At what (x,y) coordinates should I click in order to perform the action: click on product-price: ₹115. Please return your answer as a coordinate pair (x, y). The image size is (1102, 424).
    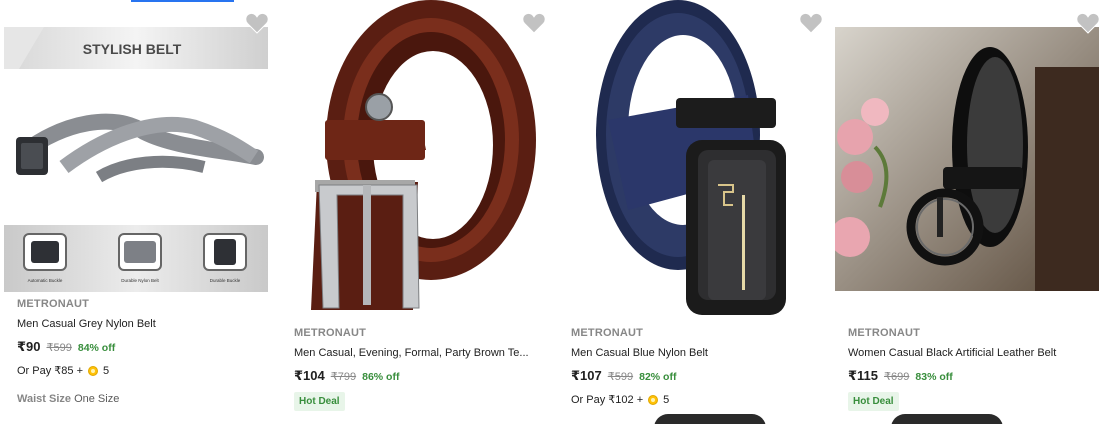
    Looking at the image, I should click on (863, 375).